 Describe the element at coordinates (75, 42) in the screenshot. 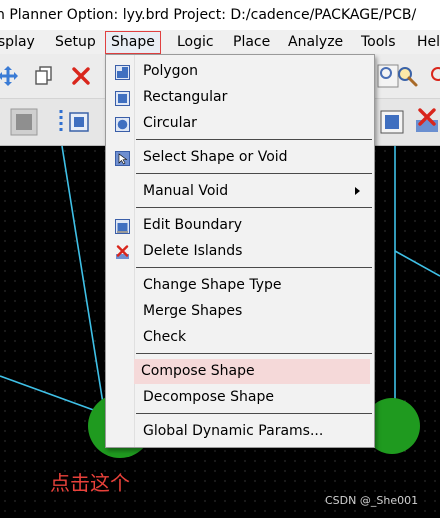

I see `menu-setup: Setup` at that location.